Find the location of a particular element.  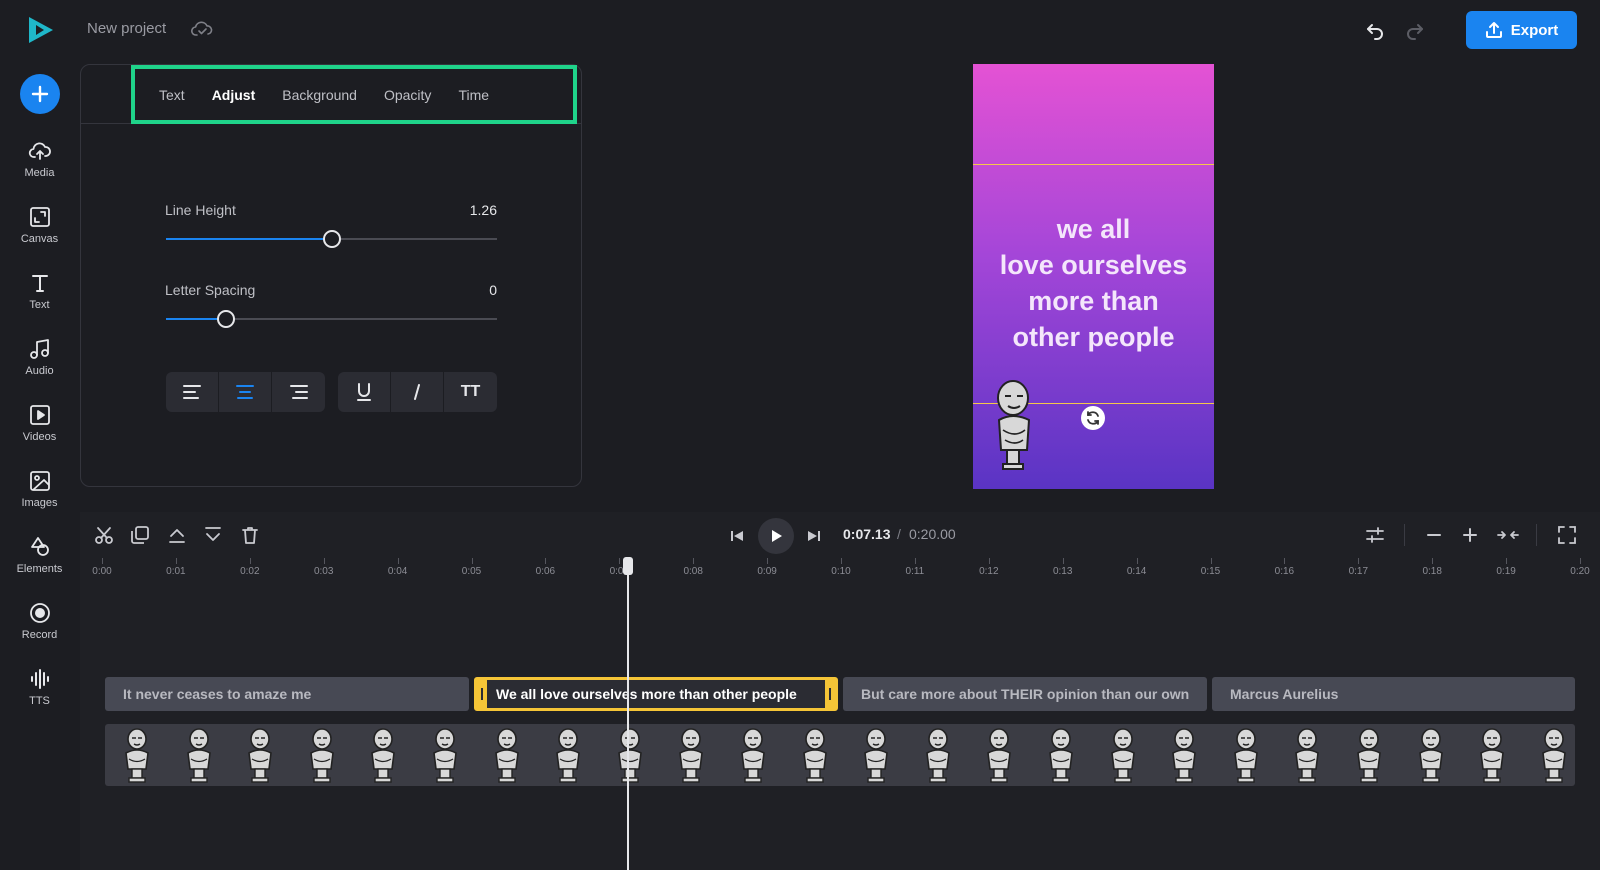

sidebar-item-images: Images is located at coordinates (39, 497).